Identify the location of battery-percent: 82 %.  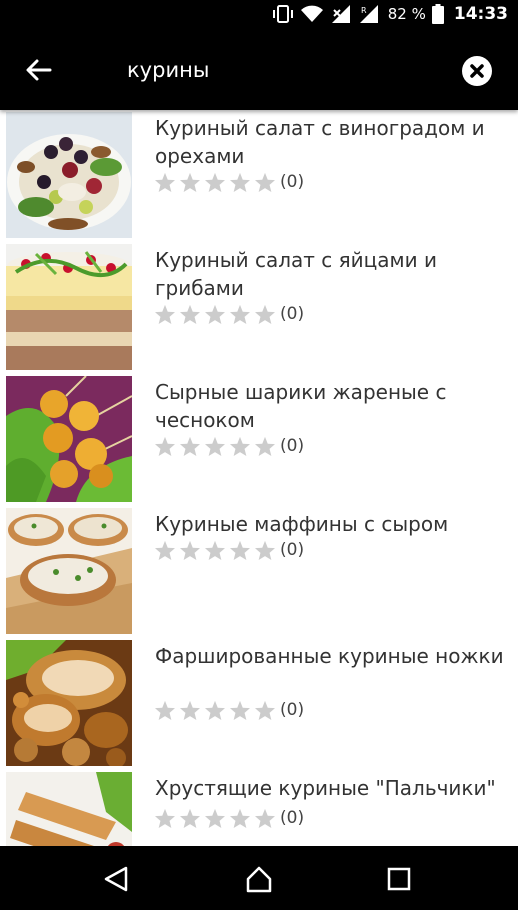
(406, 14).